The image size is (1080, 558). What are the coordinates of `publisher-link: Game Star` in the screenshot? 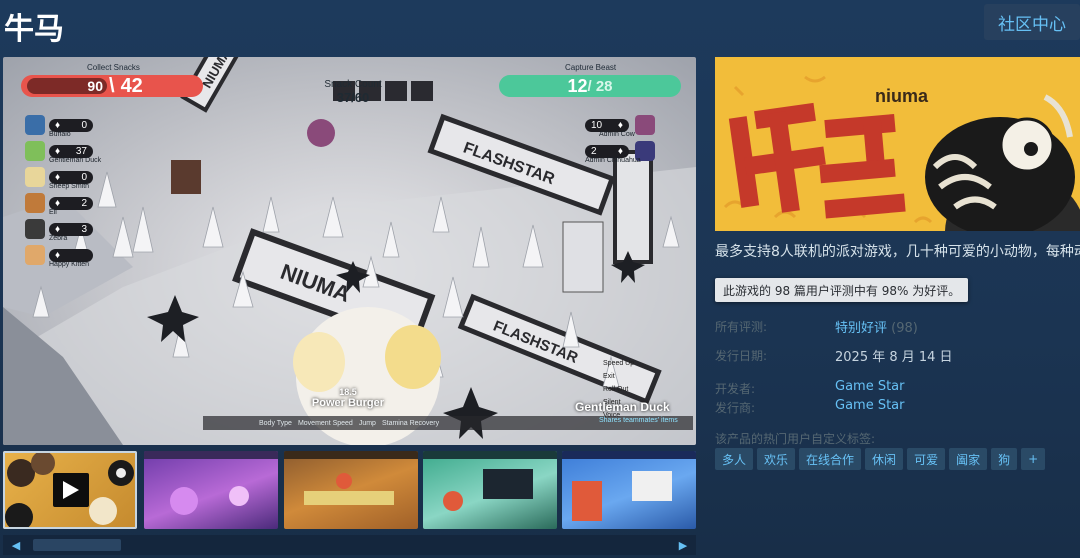 It's located at (870, 405).